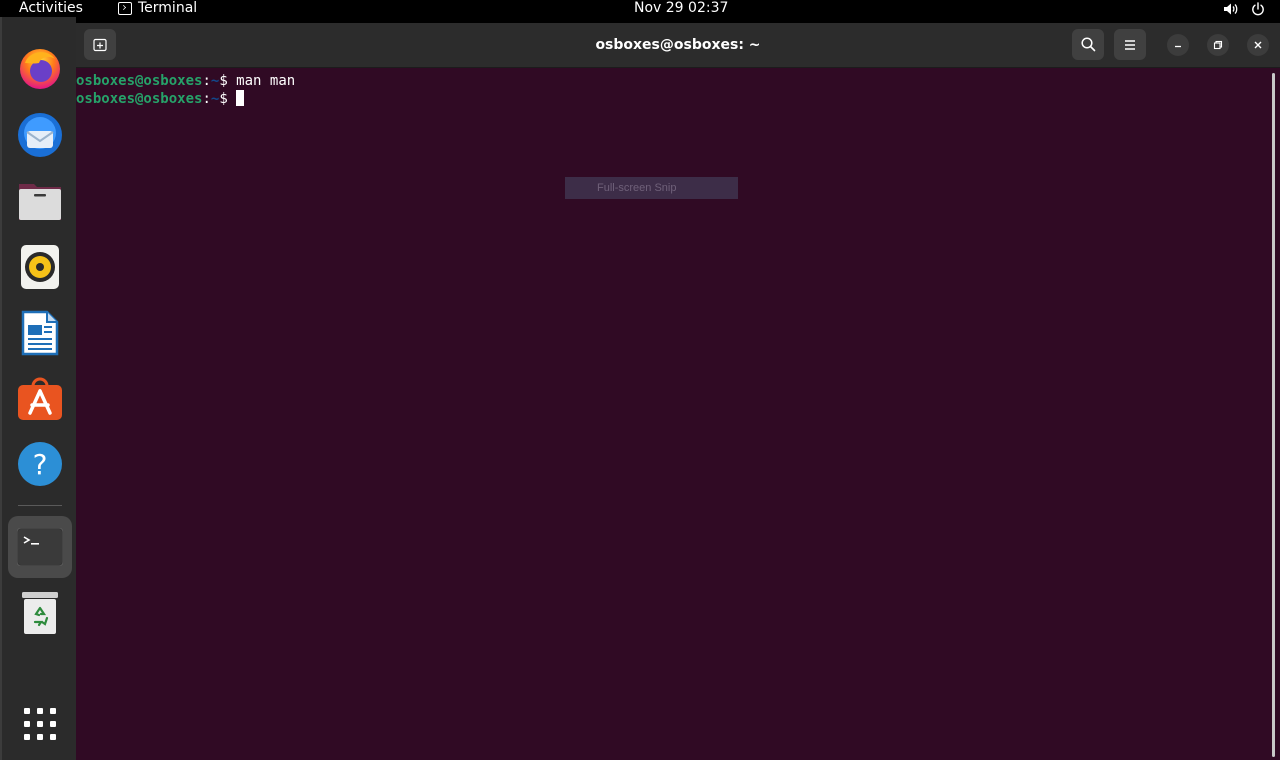 This screenshot has width=1280, height=760. I want to click on writer-icon, so click(40, 333).